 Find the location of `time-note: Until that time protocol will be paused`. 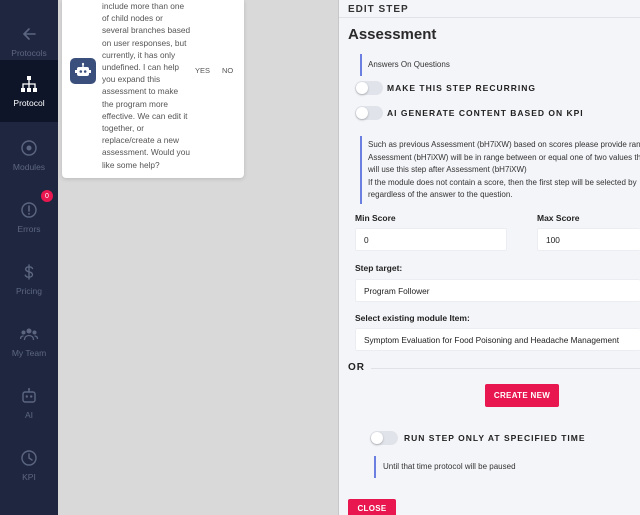

time-note: Until that time protocol will be paused is located at coordinates (507, 467).